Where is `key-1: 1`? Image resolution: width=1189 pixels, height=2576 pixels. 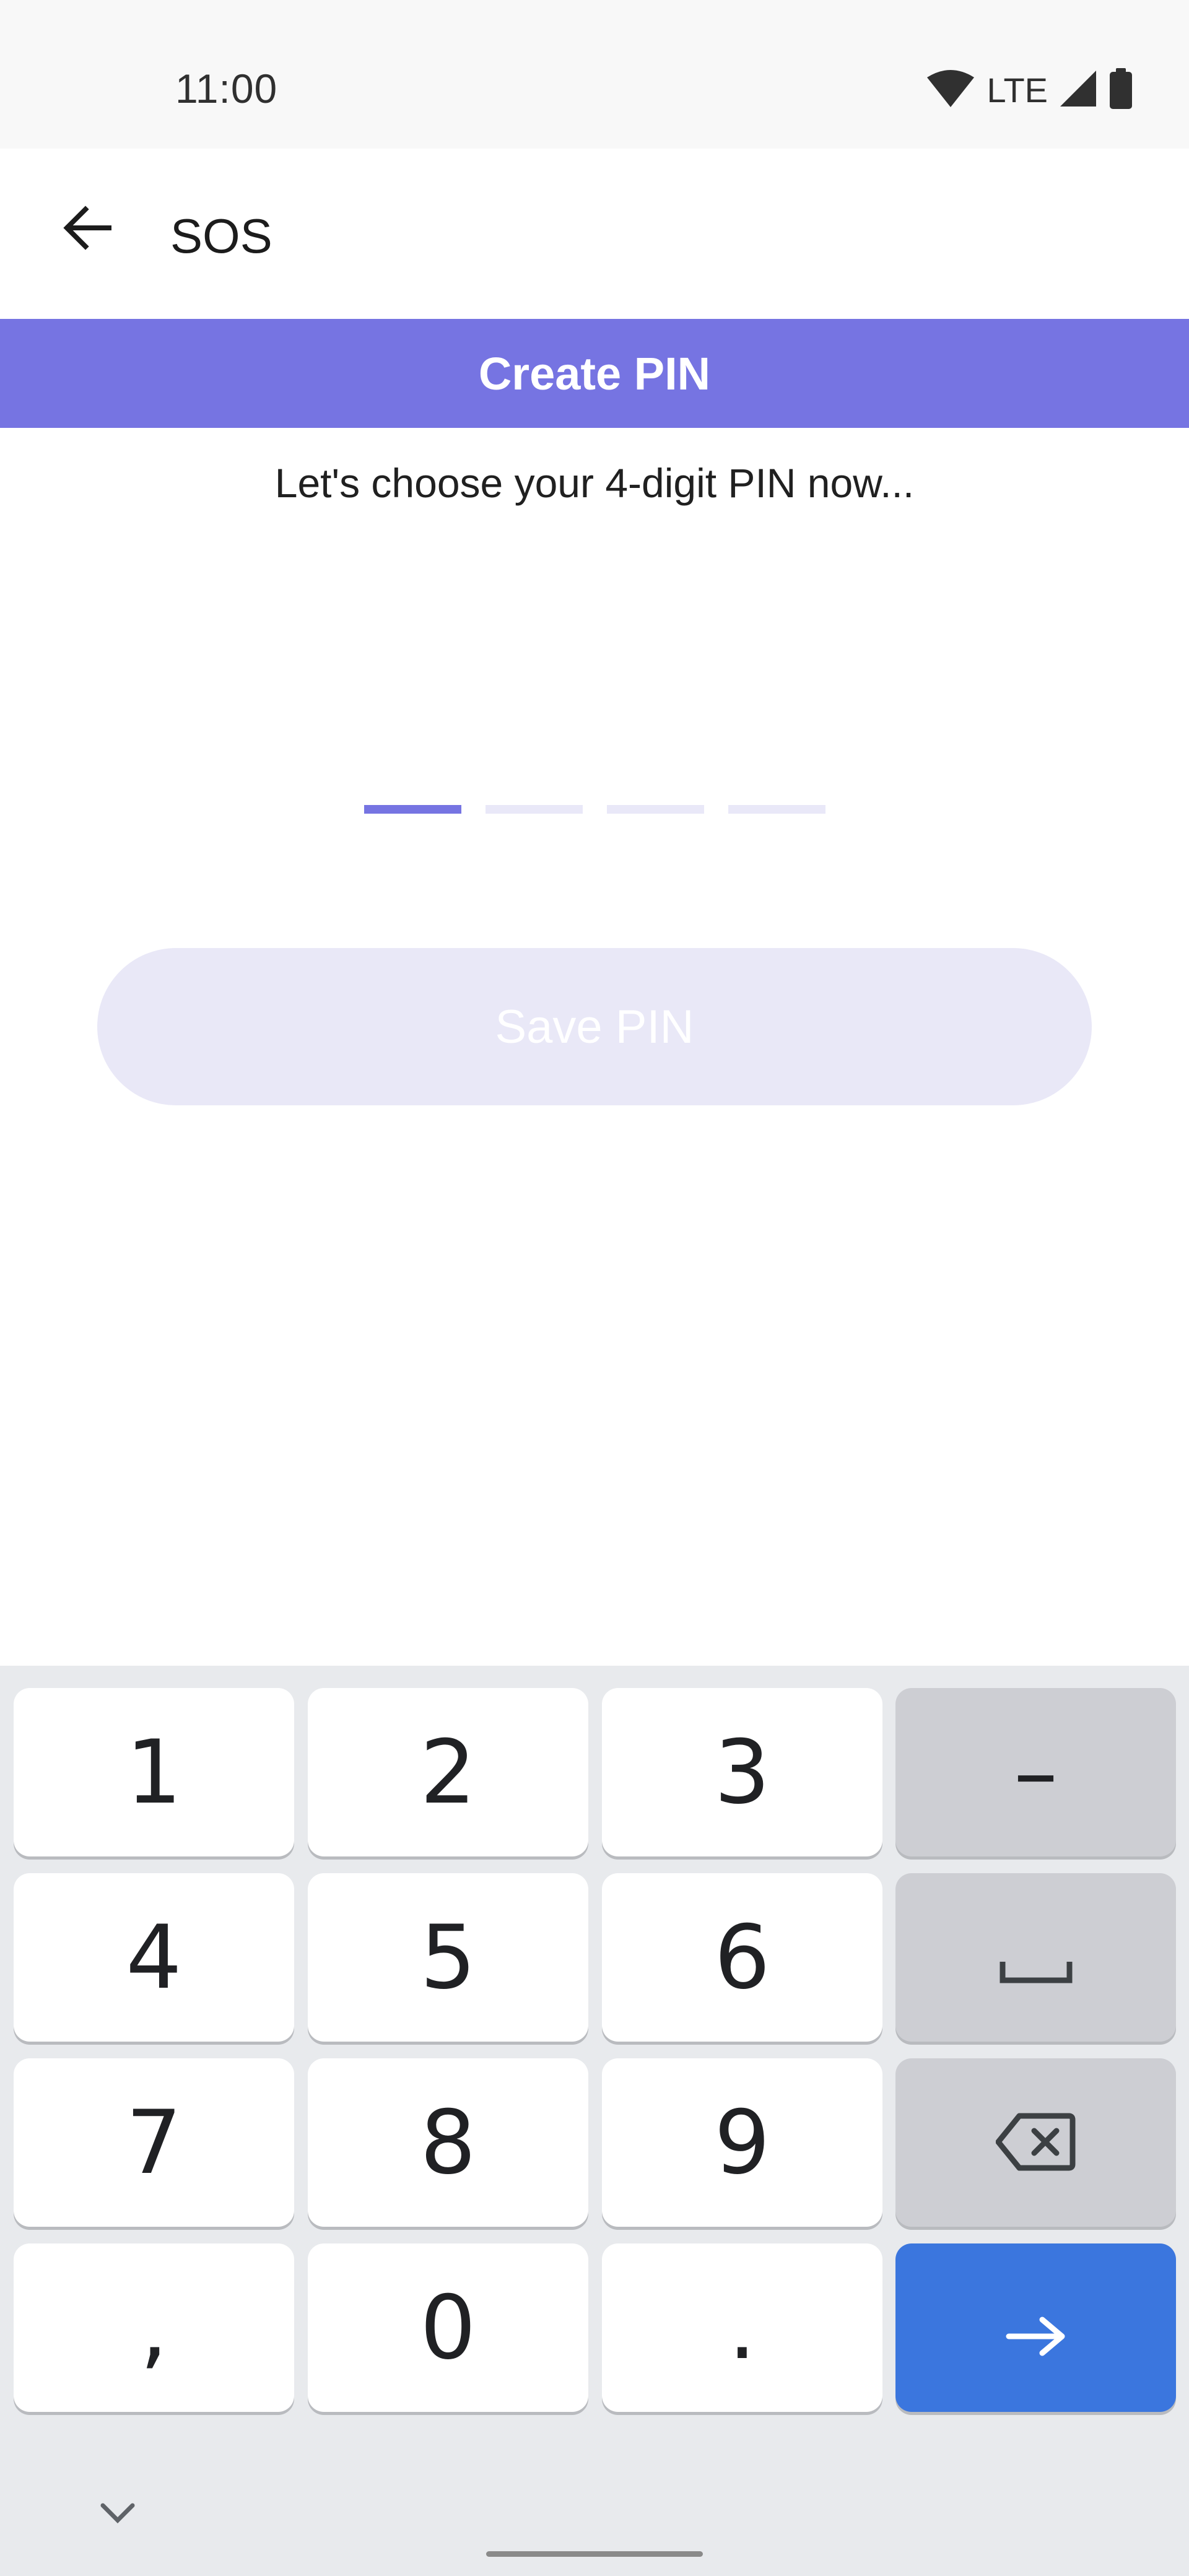
key-1: 1 is located at coordinates (154, 1772).